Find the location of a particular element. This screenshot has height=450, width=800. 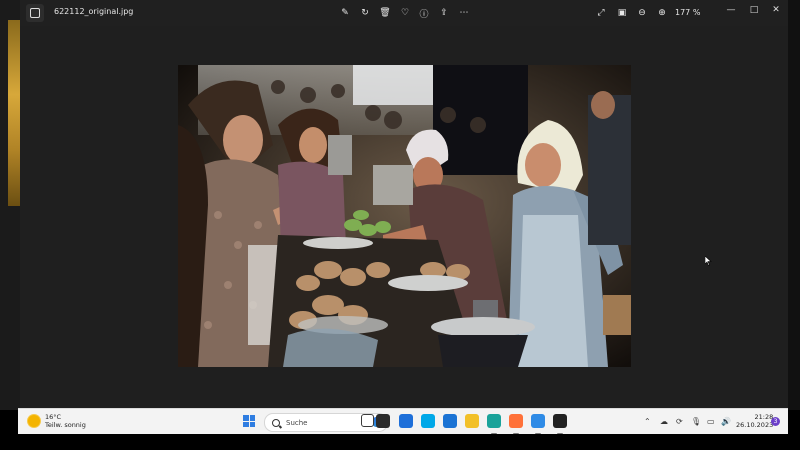

file-name: 622112_original.jpg is located at coordinates (94, 11).